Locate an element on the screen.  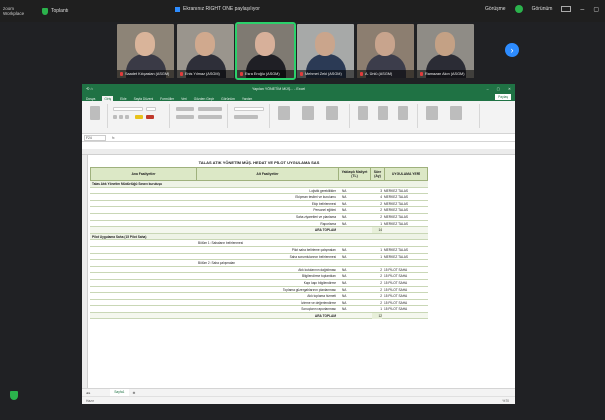
table-row: Ekip belirlenmesi NA 2 MERKEZ TALAS is located at coordinates (259, 204).